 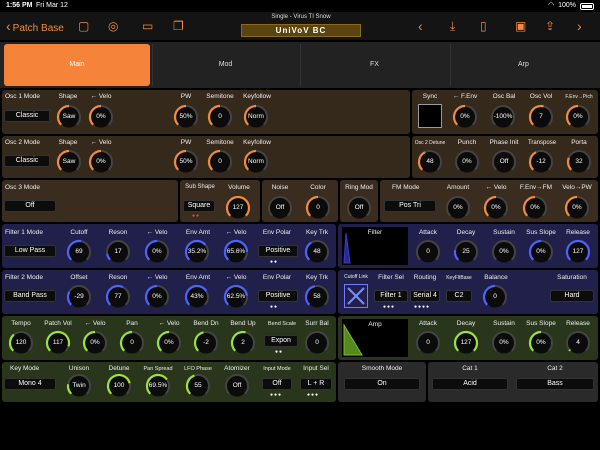 I want to click on cat2-select: Bass, so click(x=555, y=384).